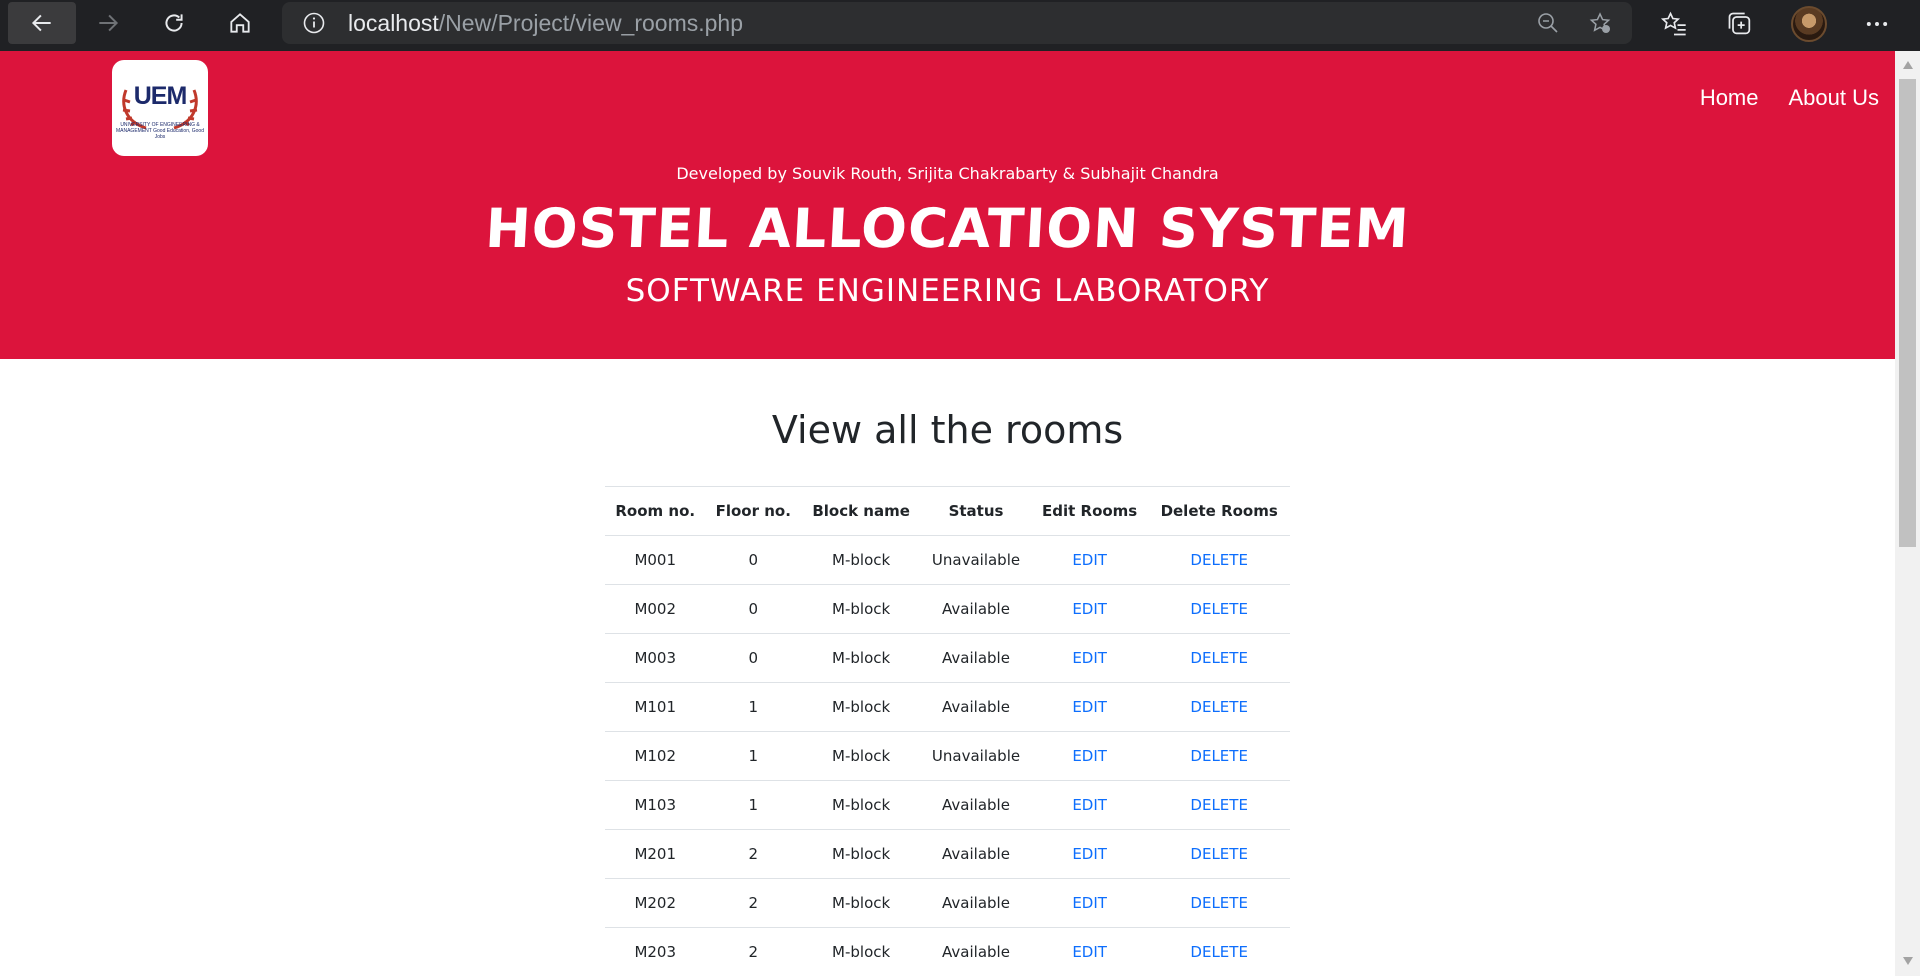 This screenshot has width=1920, height=976. Describe the element at coordinates (655, 805) in the screenshot. I see `room-number-cell: M103` at that location.